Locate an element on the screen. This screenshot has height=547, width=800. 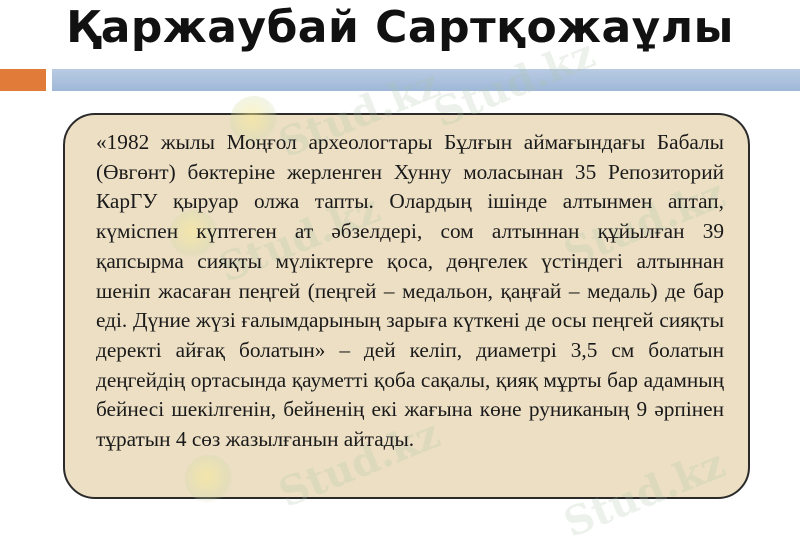
slide-title: Қаржаубай Сартқожаұлы is located at coordinates (400, 27).